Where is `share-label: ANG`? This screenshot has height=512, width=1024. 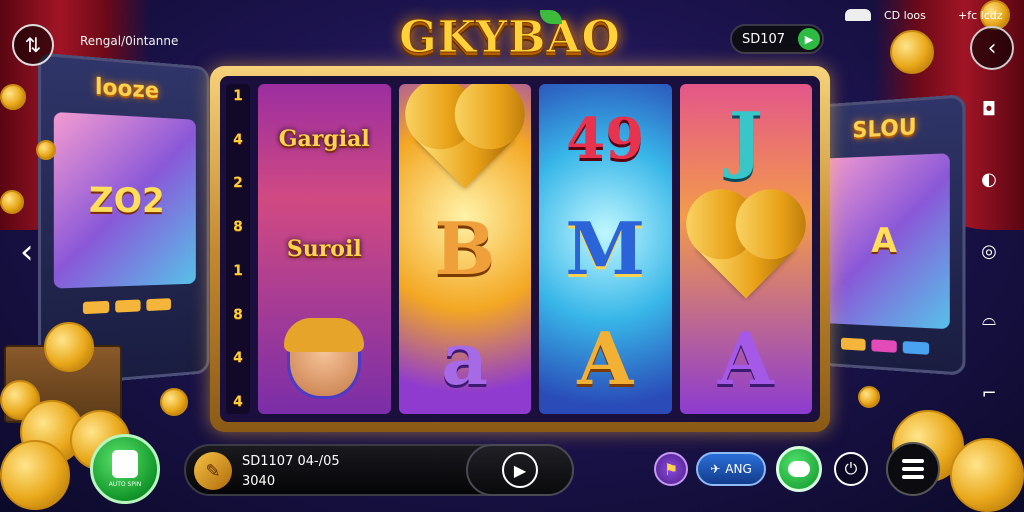 share-label: ANG is located at coordinates (738, 469).